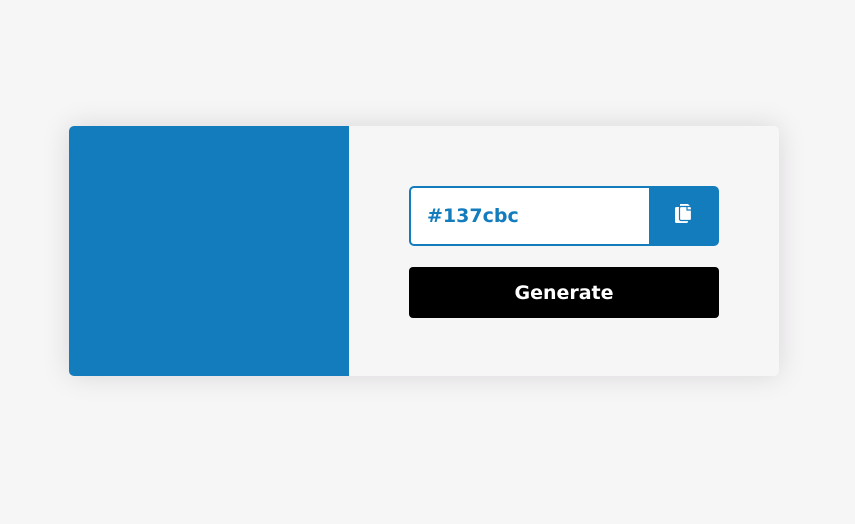 The width and height of the screenshot is (855, 524). I want to click on copy-icon, so click(684, 216).